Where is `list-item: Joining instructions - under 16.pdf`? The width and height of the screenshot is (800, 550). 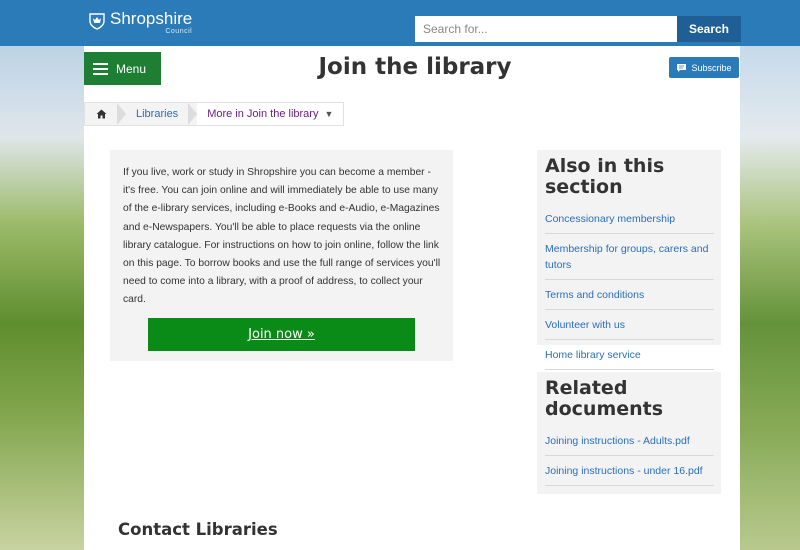
list-item: Joining instructions - under 16.pdf is located at coordinates (629, 471).